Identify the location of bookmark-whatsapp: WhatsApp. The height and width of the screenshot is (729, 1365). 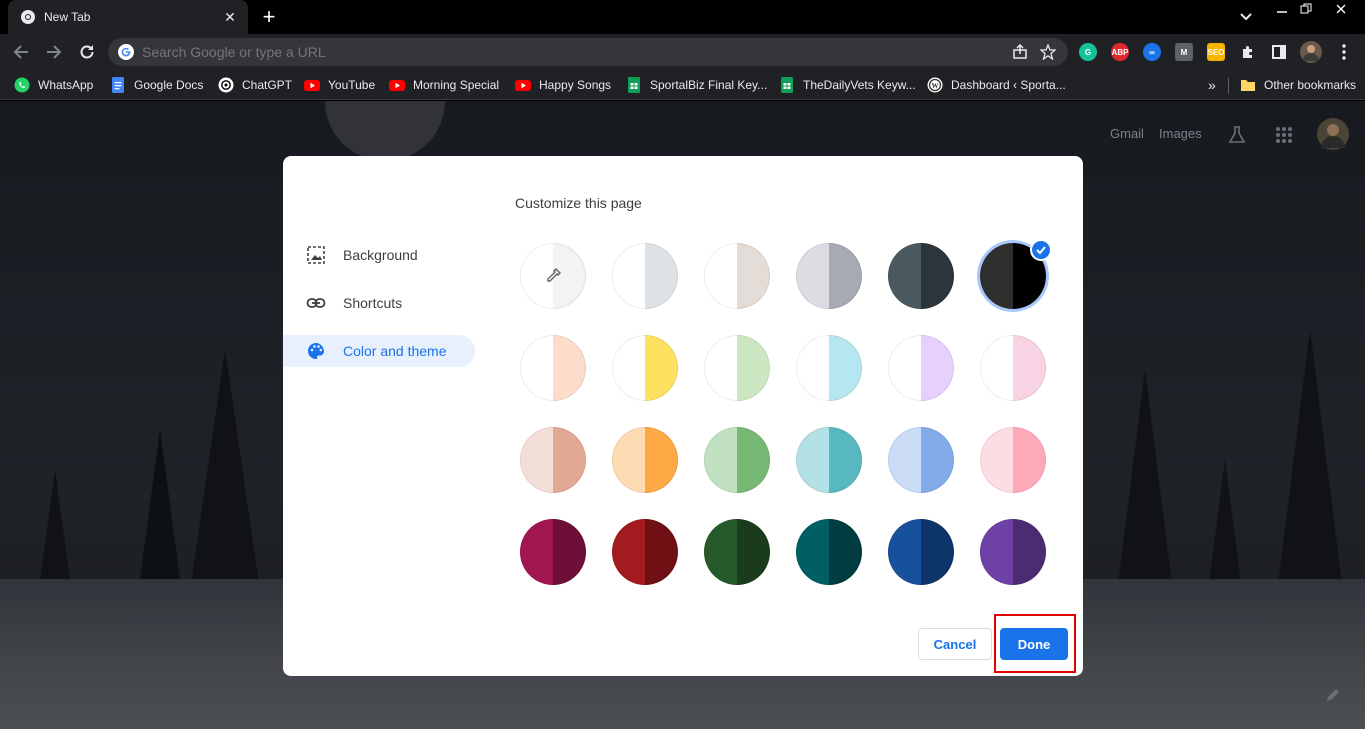
(53, 85).